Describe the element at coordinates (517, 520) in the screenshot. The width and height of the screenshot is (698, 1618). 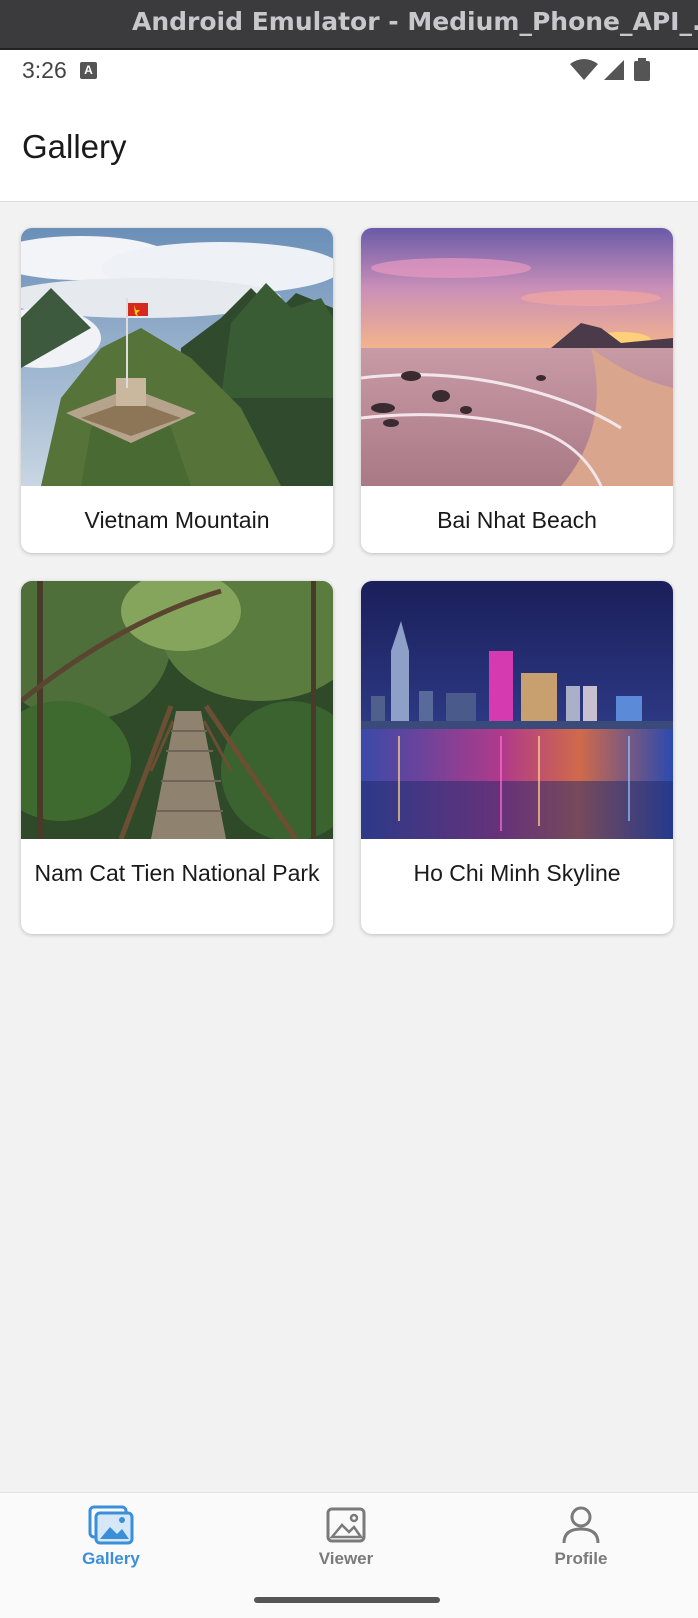
I see `card-title: Bai Nhat Beach` at that location.